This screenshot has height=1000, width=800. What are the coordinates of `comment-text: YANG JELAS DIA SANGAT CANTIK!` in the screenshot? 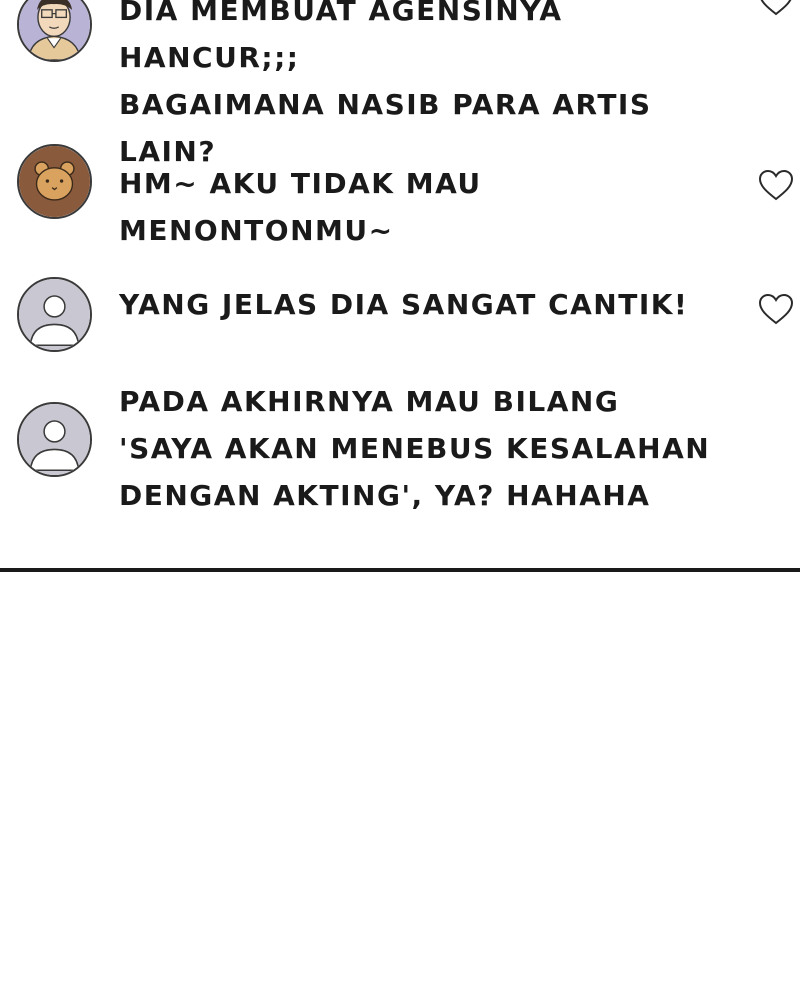 It's located at (404, 304).